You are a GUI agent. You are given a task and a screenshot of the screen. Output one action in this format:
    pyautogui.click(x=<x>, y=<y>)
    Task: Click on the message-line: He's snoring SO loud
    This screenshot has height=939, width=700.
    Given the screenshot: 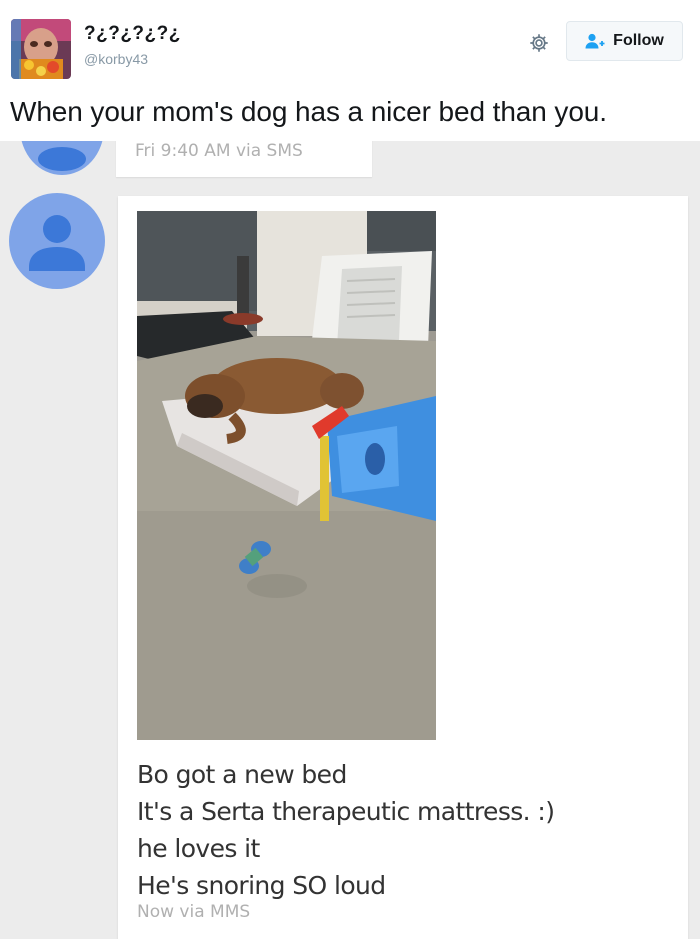 What is the action you would take?
    pyautogui.click(x=261, y=885)
    